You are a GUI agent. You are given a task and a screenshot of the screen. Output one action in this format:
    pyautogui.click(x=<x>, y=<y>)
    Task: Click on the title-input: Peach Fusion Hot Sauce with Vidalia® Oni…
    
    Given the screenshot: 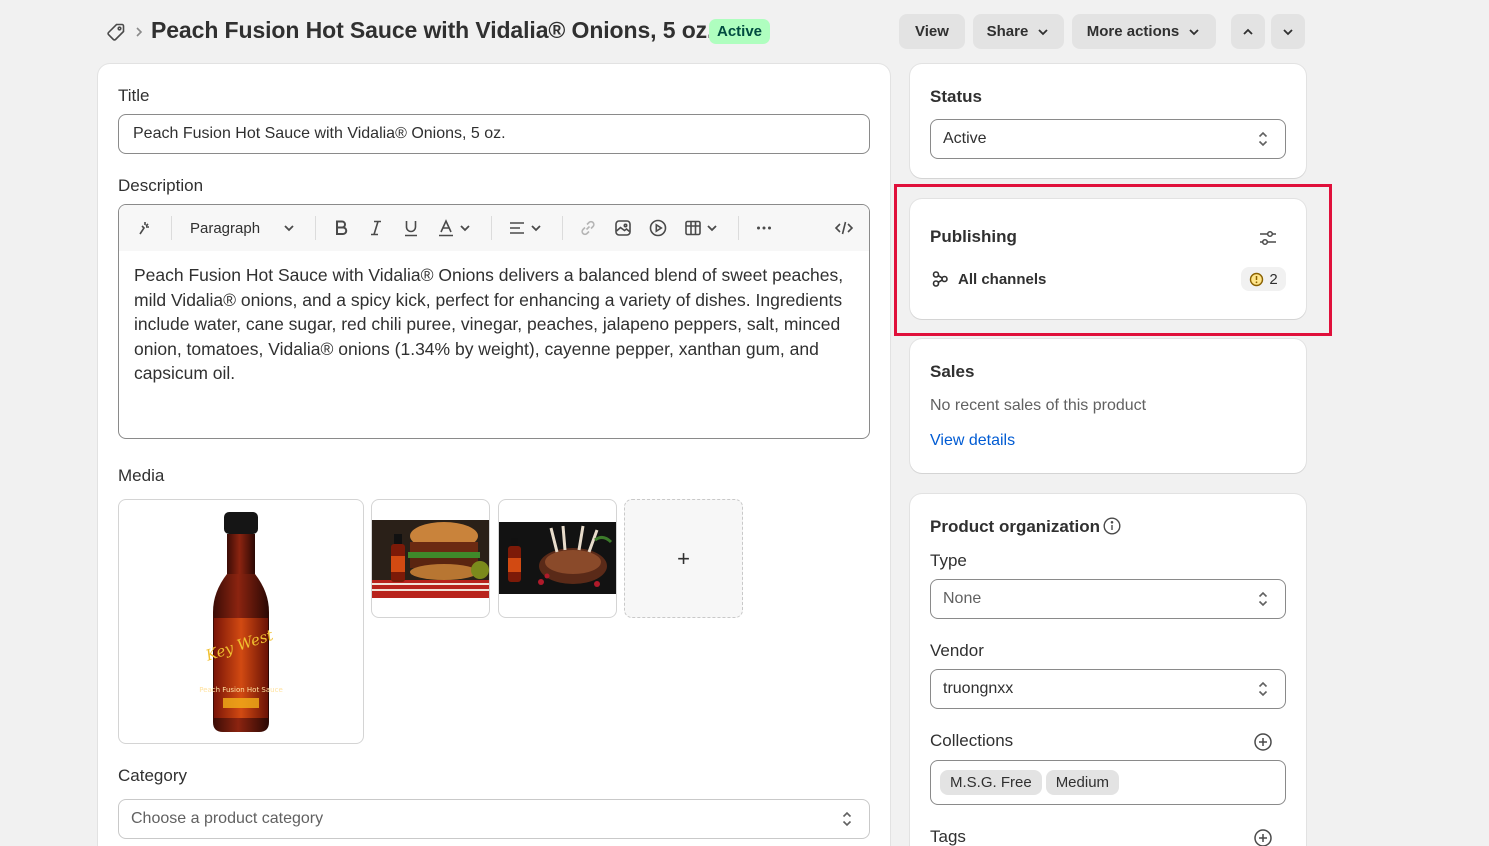 What is the action you would take?
    pyautogui.click(x=494, y=134)
    